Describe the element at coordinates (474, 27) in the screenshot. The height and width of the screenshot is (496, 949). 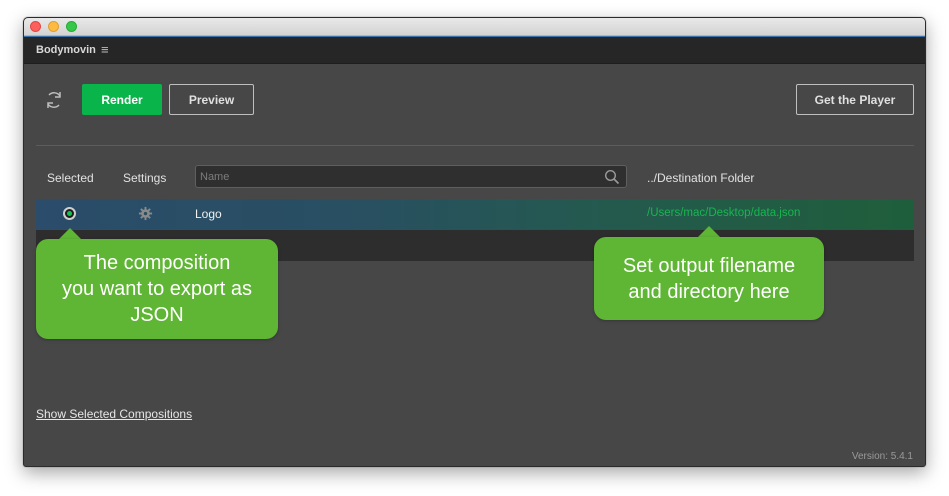
I see `window-titlebar` at that location.